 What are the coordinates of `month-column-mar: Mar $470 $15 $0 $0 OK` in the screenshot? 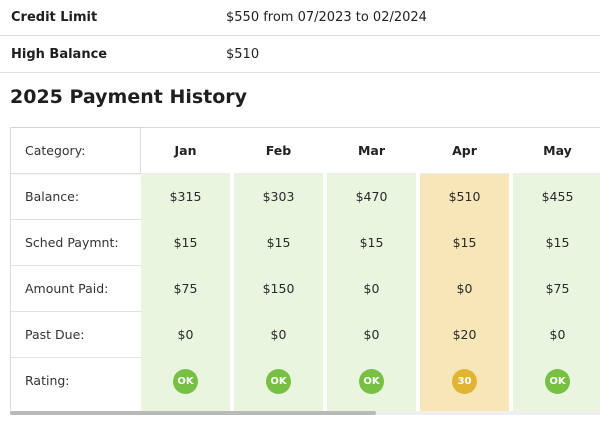 It's located at (371, 271).